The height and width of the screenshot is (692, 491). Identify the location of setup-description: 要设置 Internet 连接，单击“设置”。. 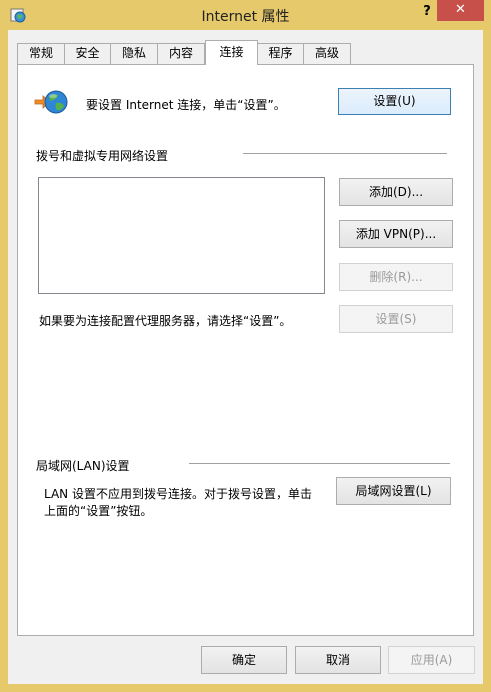
(186, 105).